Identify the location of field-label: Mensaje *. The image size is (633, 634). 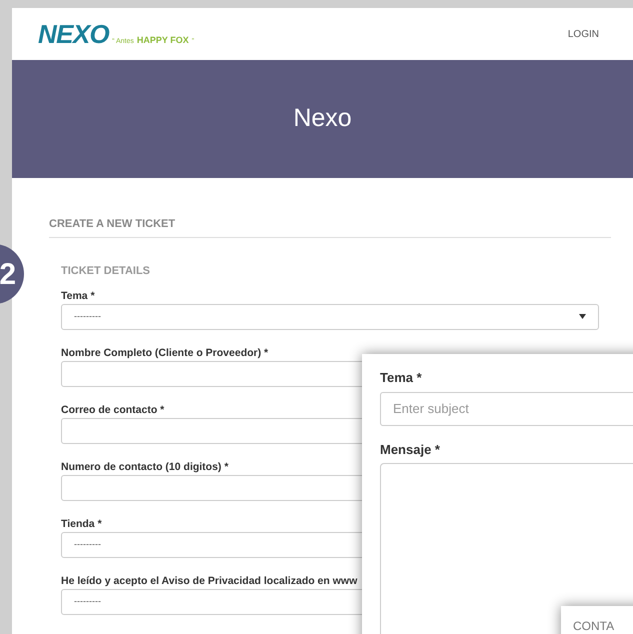
(410, 449).